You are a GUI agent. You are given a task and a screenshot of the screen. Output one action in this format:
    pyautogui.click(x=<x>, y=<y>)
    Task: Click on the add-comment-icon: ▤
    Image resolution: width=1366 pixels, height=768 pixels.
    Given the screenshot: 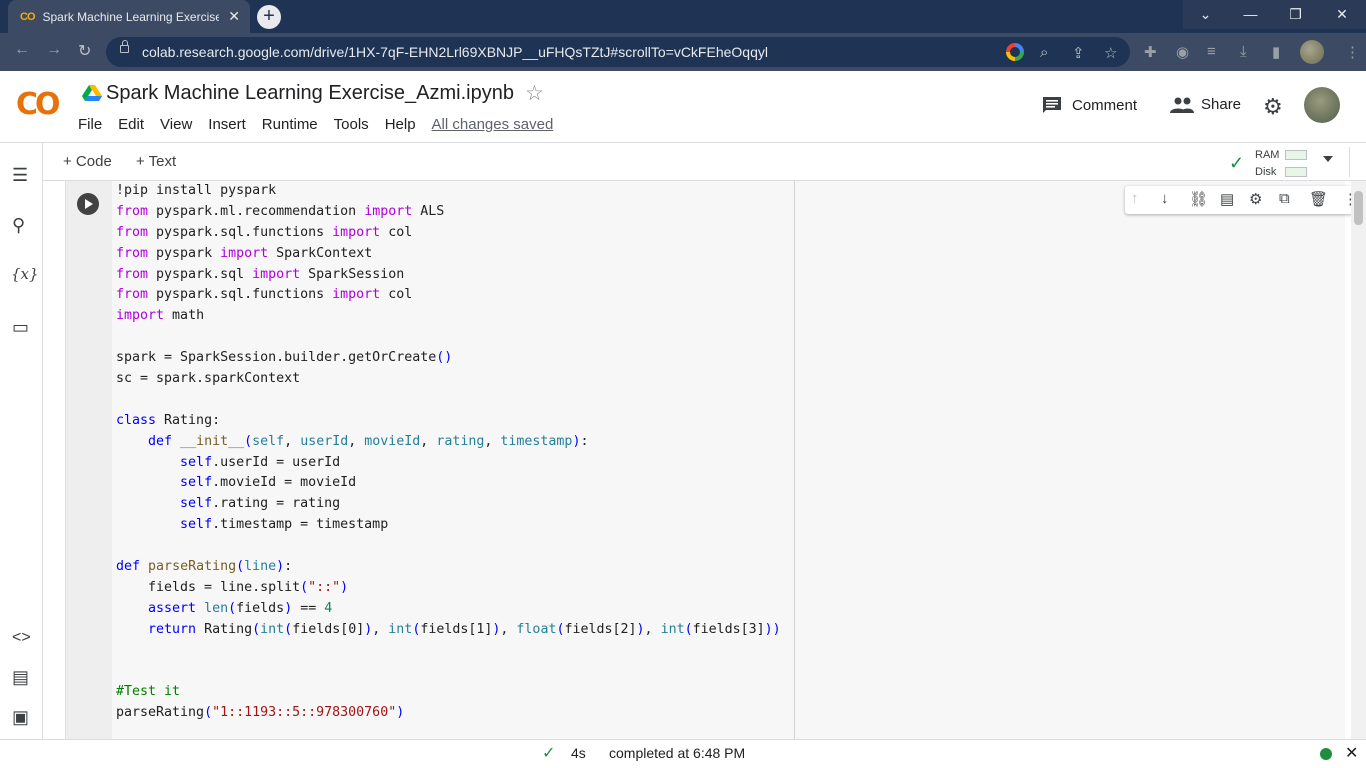 What is the action you would take?
    pyautogui.click(x=1227, y=199)
    